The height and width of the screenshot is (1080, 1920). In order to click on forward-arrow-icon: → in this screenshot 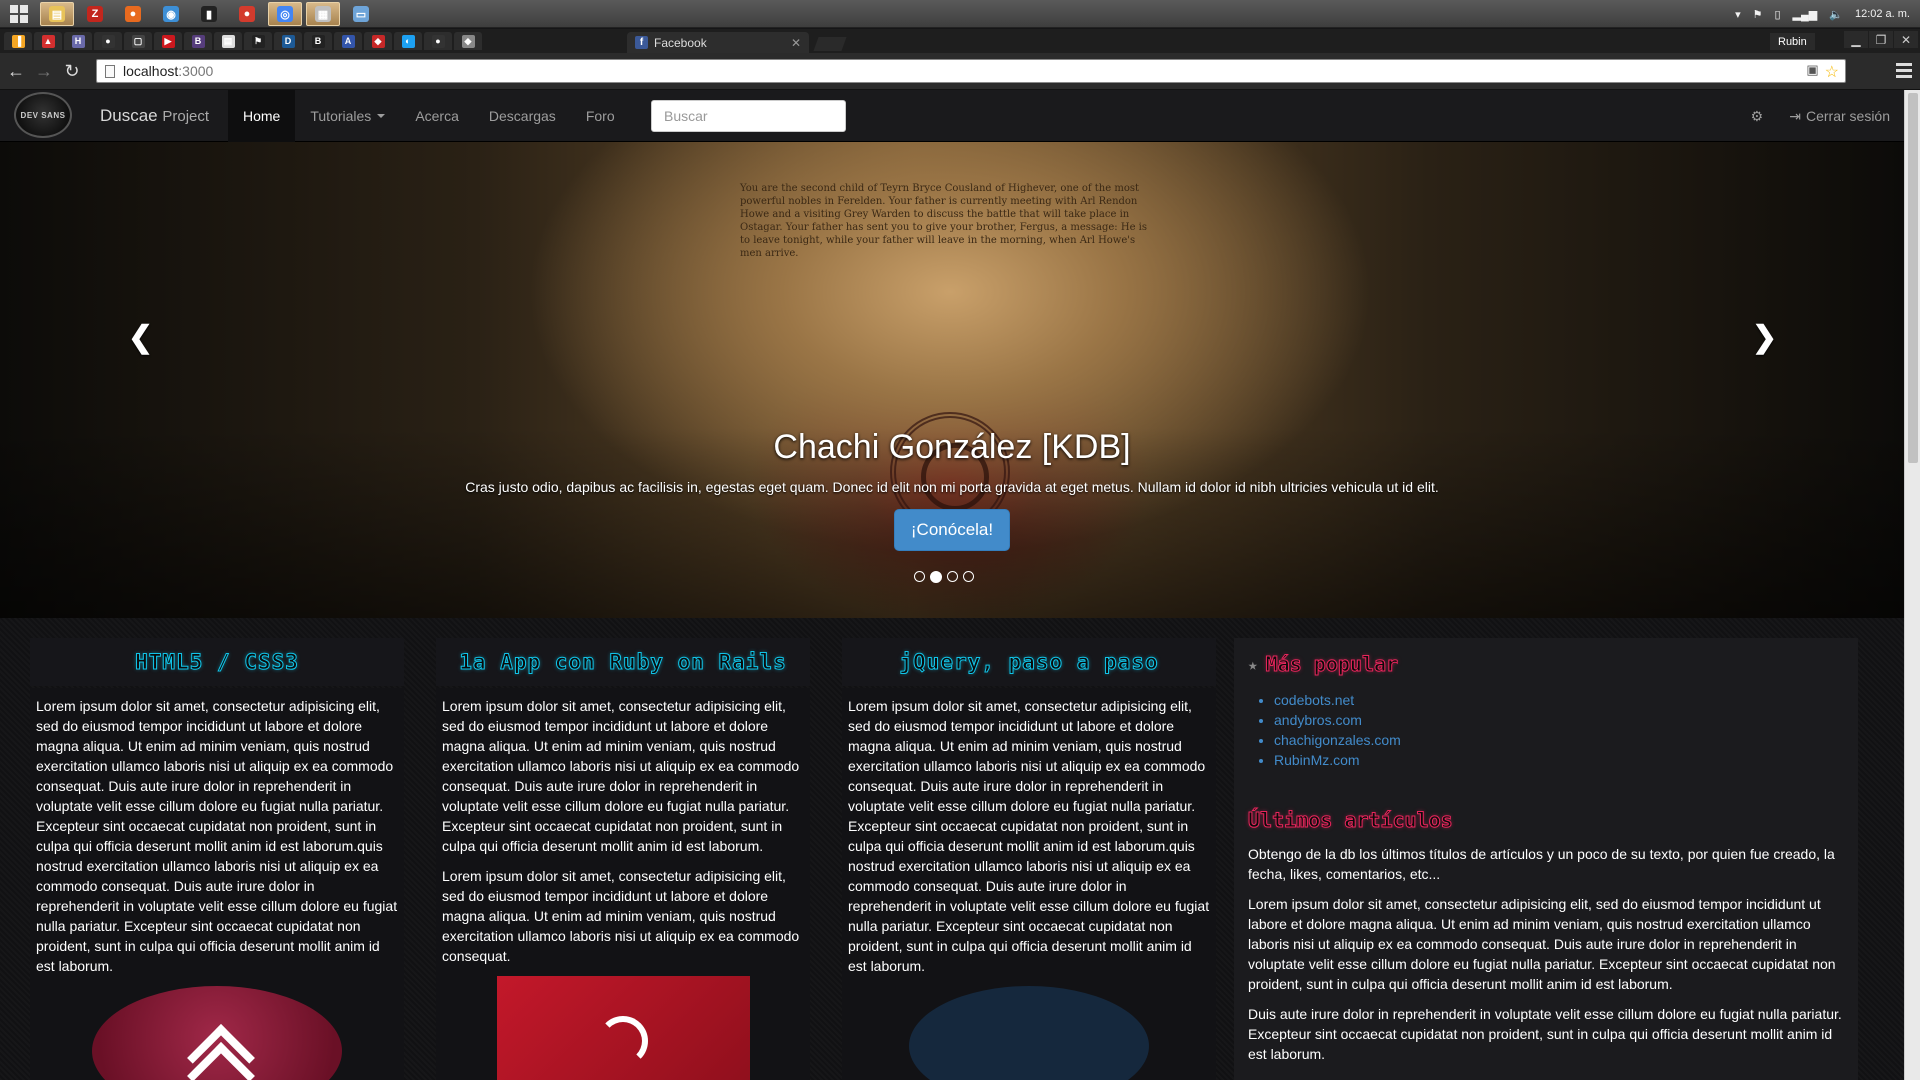, I will do `click(44, 71)`.